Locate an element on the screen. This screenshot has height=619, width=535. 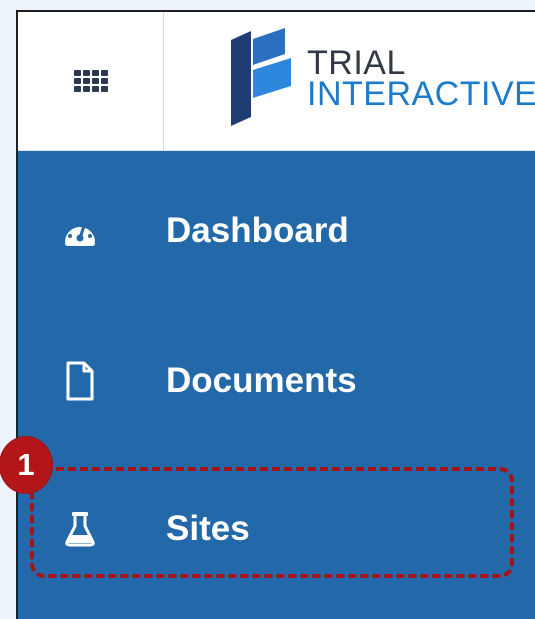
logo-text: TRIAL INTERACTIVE is located at coordinates (421, 80).